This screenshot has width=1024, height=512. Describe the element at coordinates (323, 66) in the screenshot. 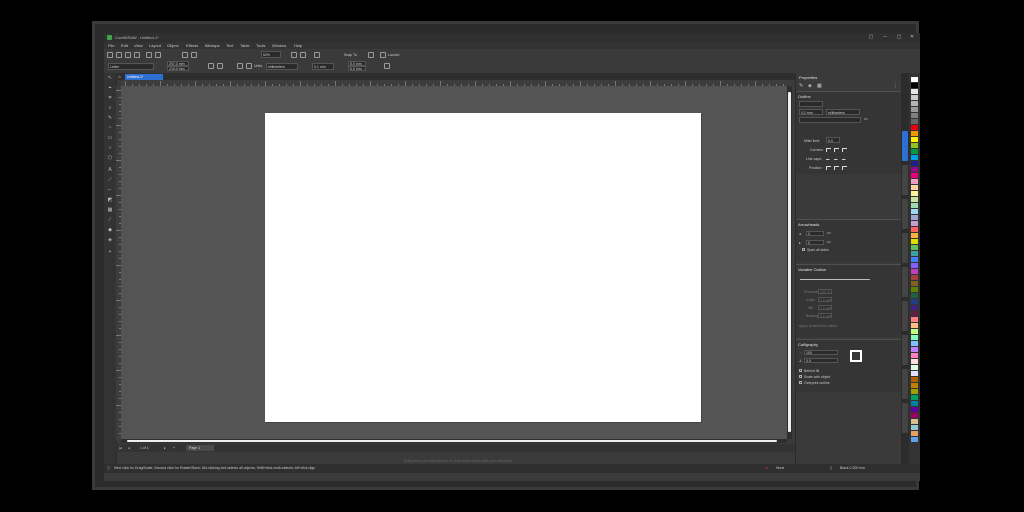

I see `nudge-distance-field: 0.1 mm` at that location.